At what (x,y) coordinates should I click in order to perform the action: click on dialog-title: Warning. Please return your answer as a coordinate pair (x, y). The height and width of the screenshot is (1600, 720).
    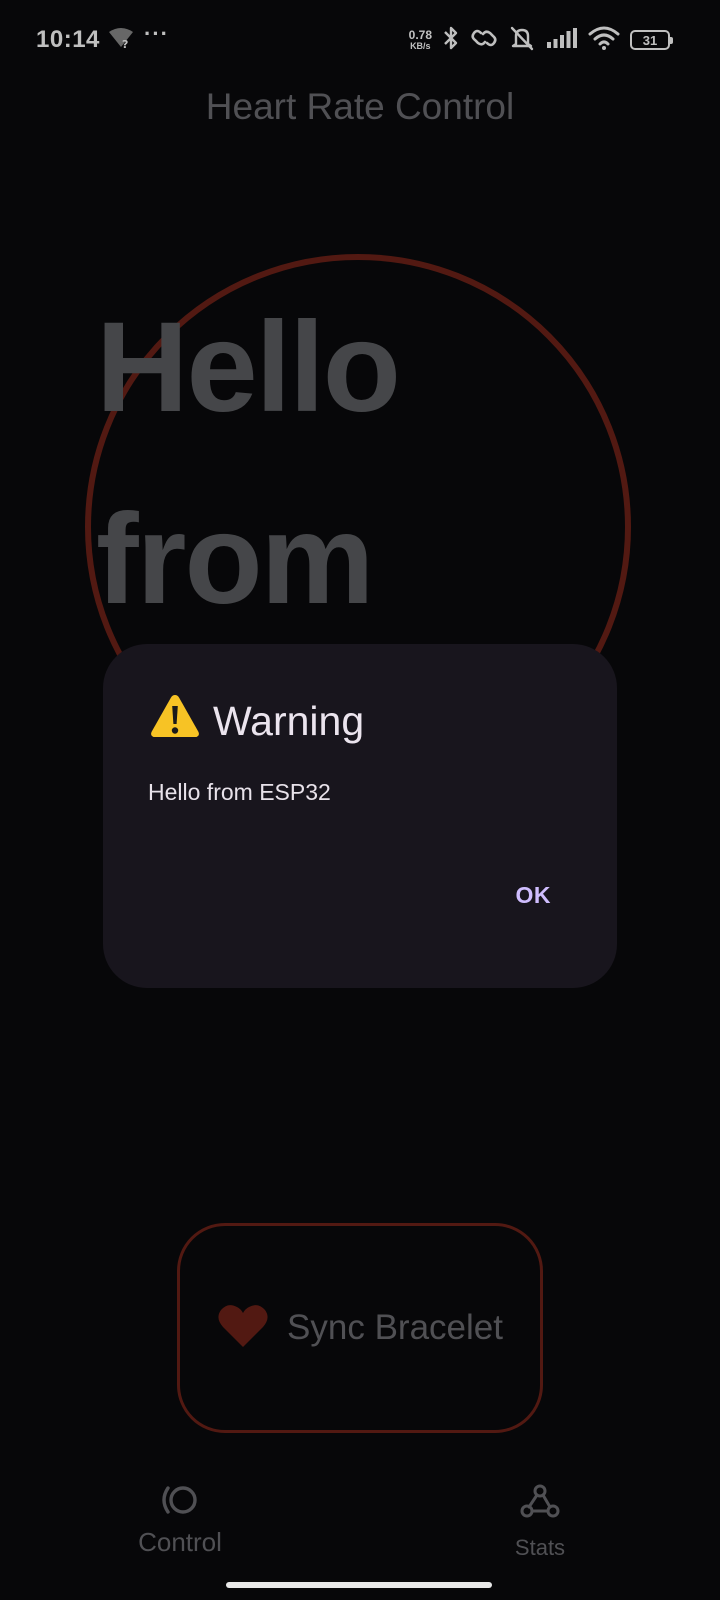
    Looking at the image, I should click on (289, 720).